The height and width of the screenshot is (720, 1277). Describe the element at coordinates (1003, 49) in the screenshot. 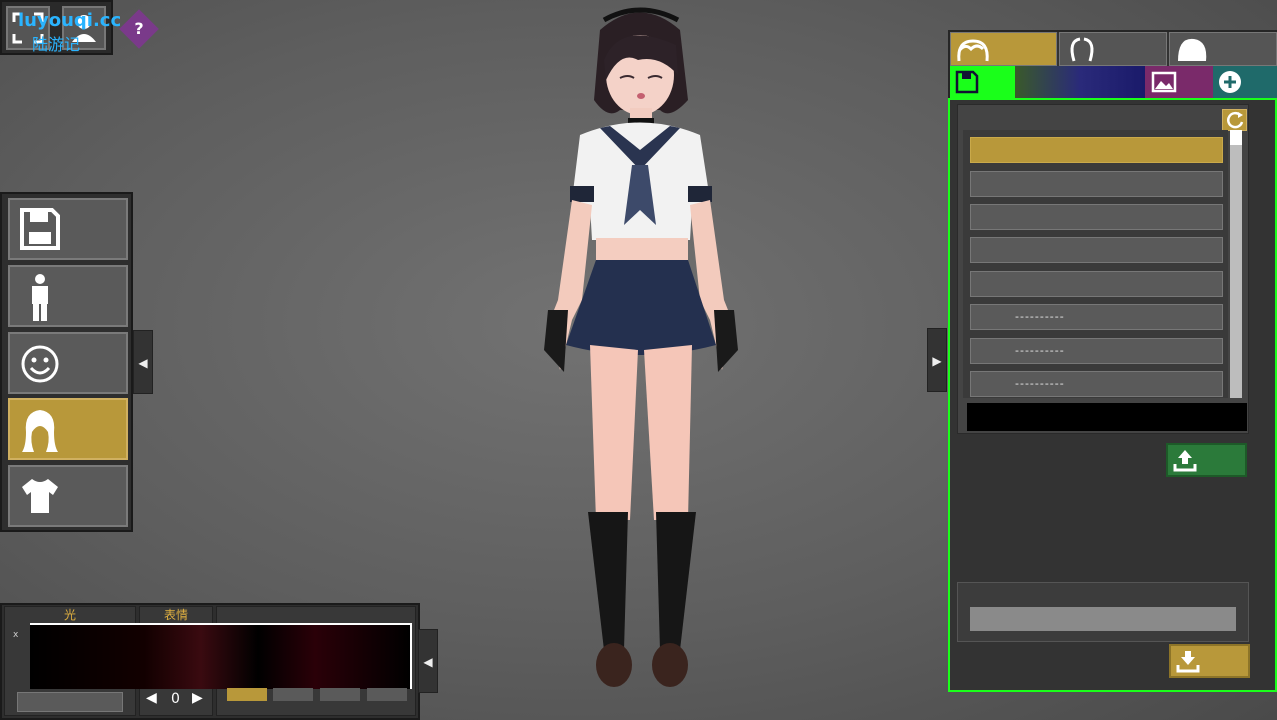

I see `tab-hair-front` at that location.